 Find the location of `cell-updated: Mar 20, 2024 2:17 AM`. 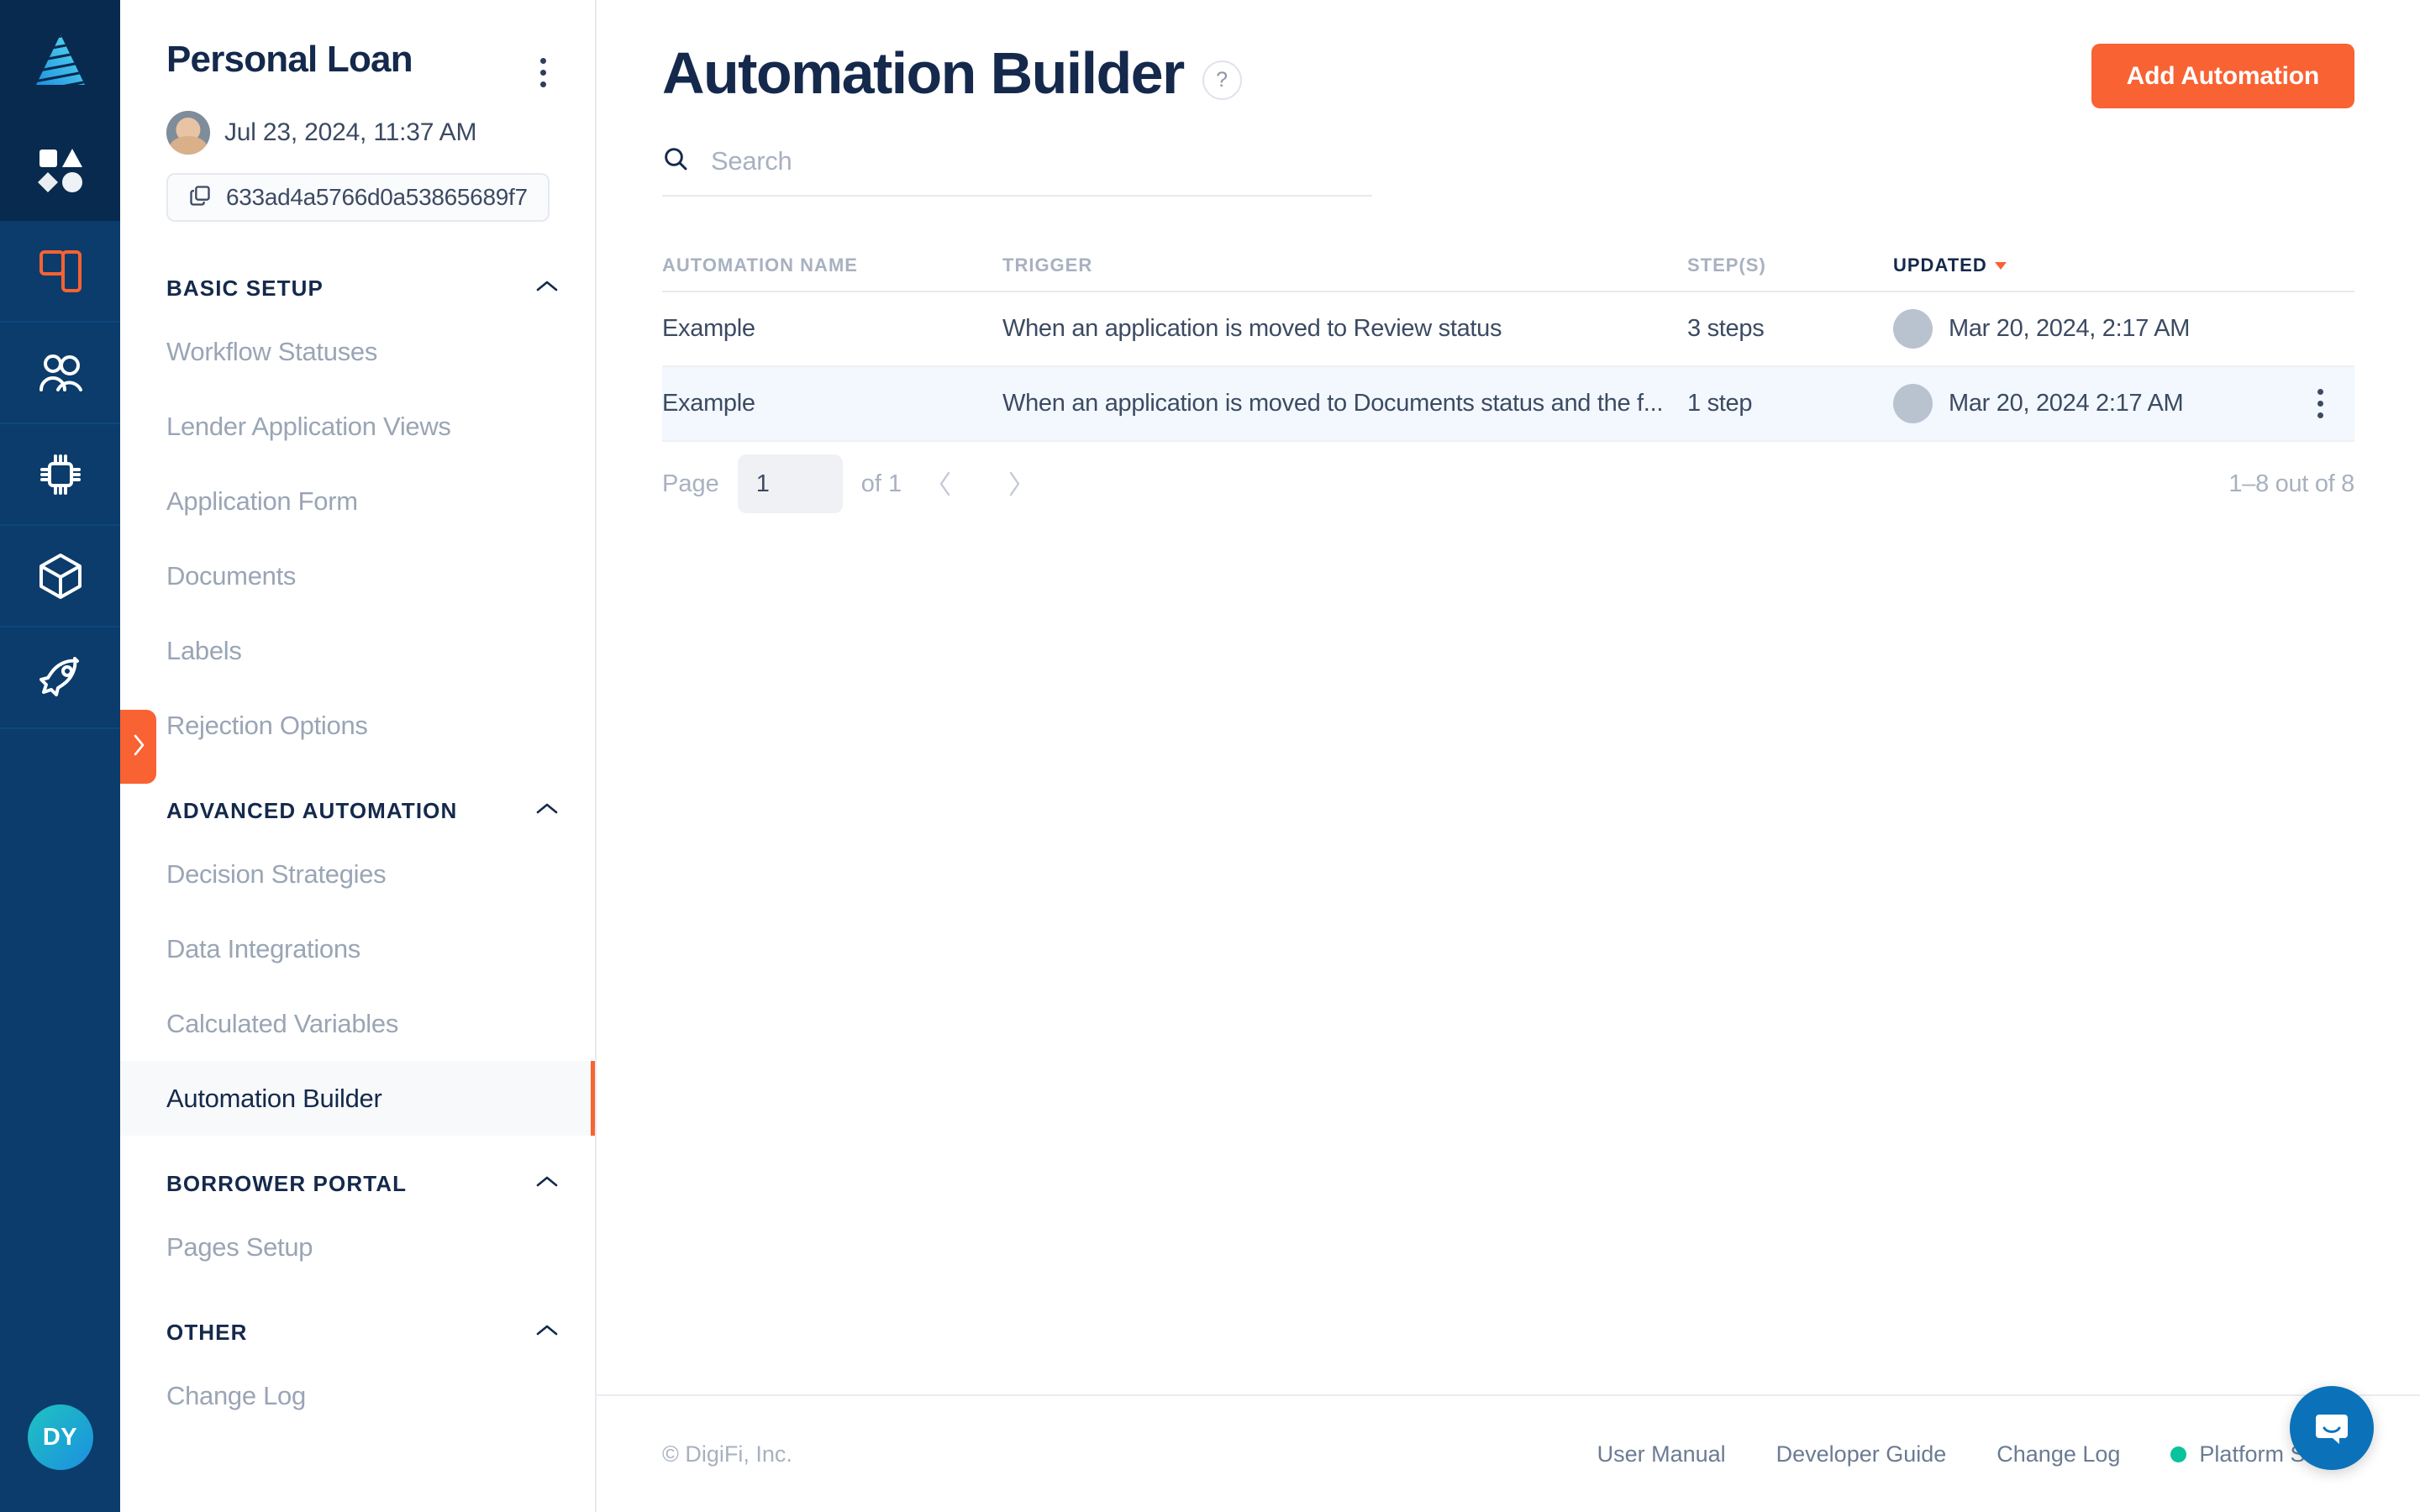

cell-updated: Mar 20, 2024 2:17 AM is located at coordinates (2123, 403).